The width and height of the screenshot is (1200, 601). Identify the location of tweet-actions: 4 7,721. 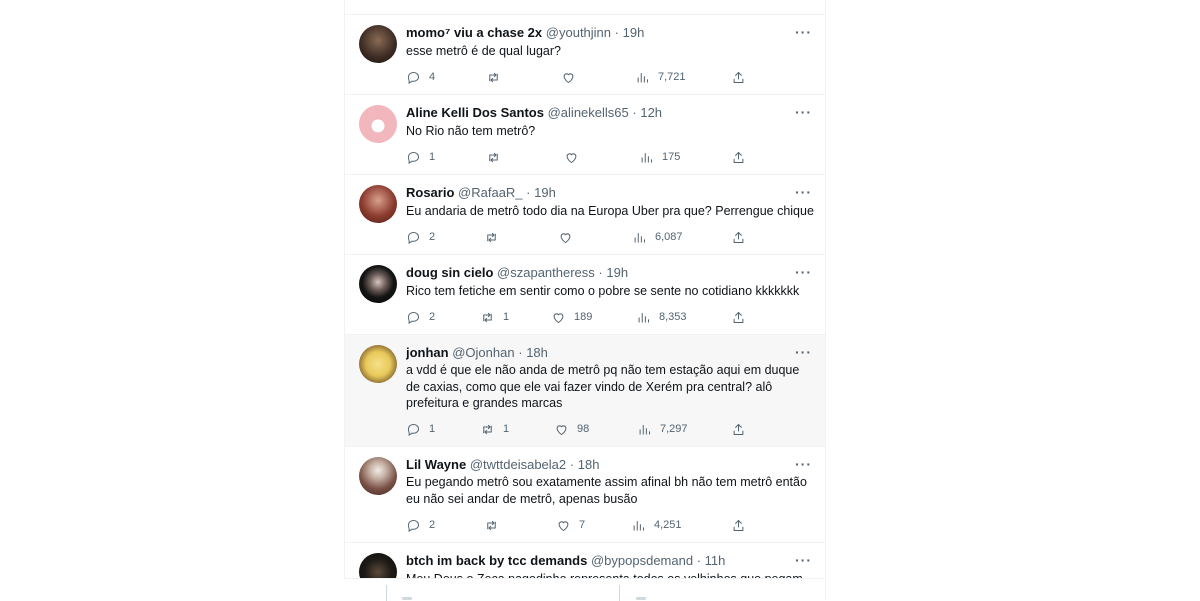
(606, 77).